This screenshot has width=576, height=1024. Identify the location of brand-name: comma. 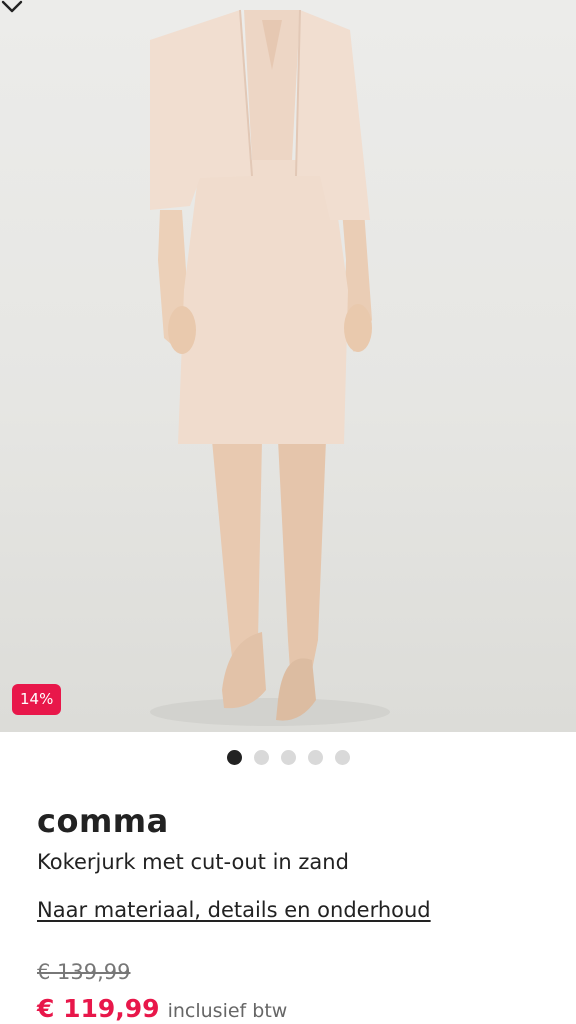
(103, 821).